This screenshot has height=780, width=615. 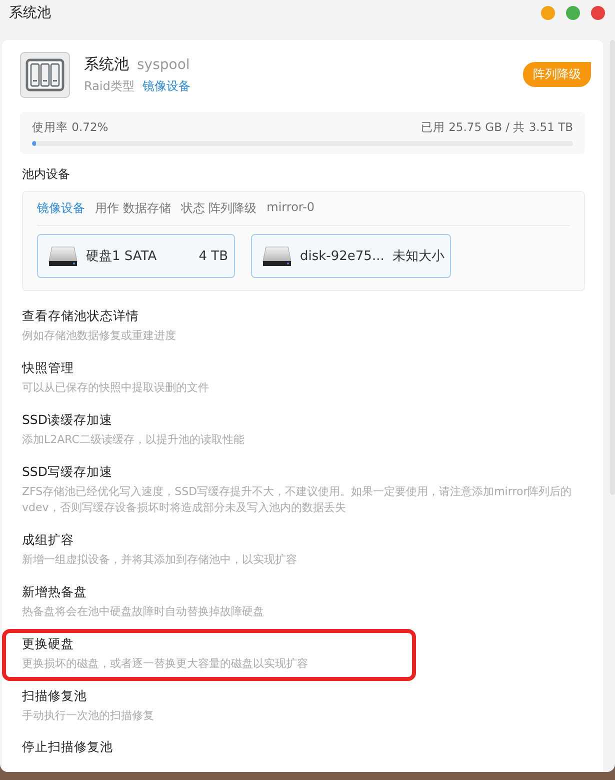 What do you see at coordinates (115, 388) in the screenshot?
I see `action-description: 可以从已保存的快照中提取误删的文件` at bounding box center [115, 388].